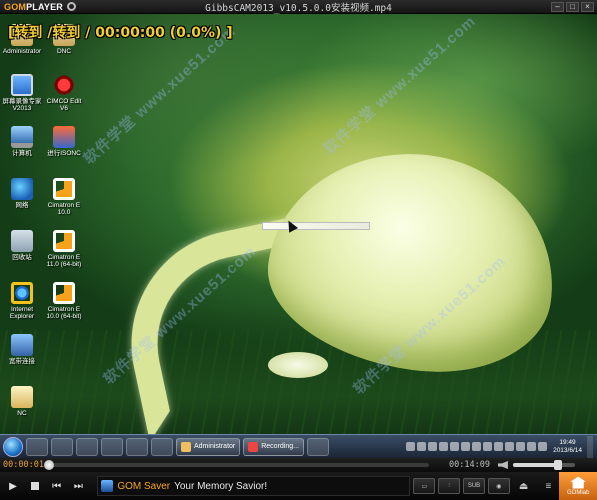 Image resolution: width=597 pixels, height=500 pixels. I want to click on desktop-icon-label: 回收站, so click(22, 257).